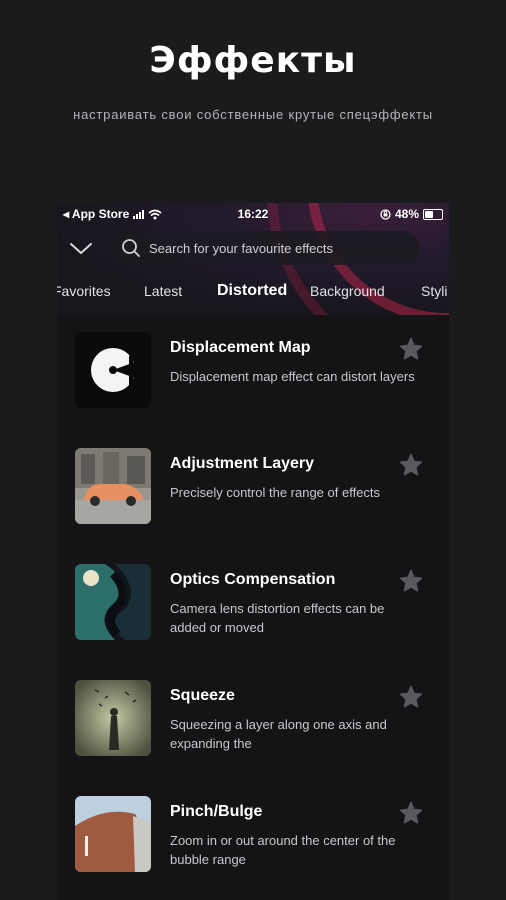 The image size is (506, 900). Describe the element at coordinates (163, 291) in the screenshot. I see `tab-latest: Latest` at that location.